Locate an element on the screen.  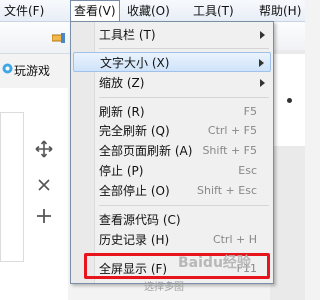
menu-file: 文件(F) is located at coordinates (24, 11).